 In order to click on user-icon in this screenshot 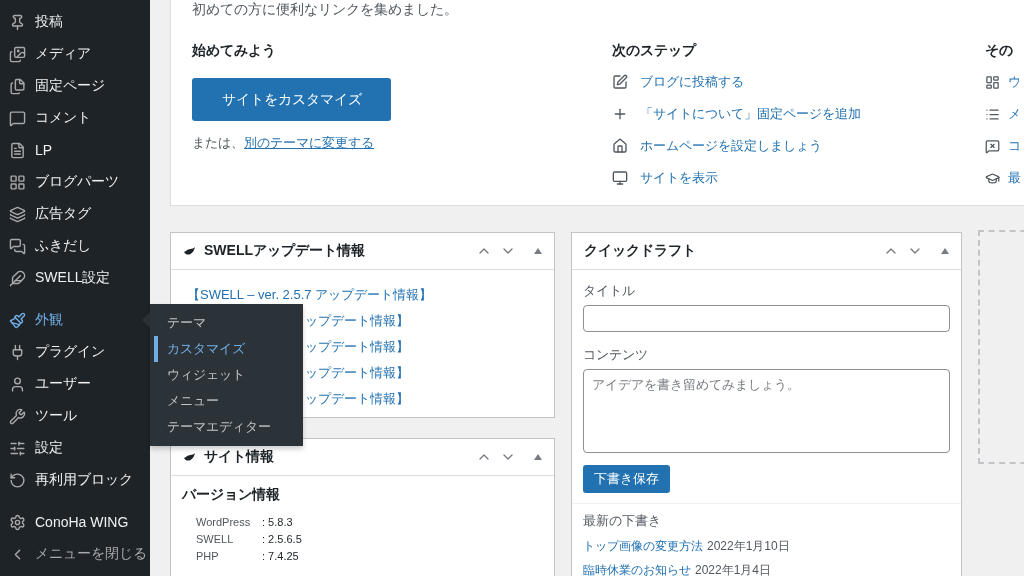, I will do `click(17, 384)`.